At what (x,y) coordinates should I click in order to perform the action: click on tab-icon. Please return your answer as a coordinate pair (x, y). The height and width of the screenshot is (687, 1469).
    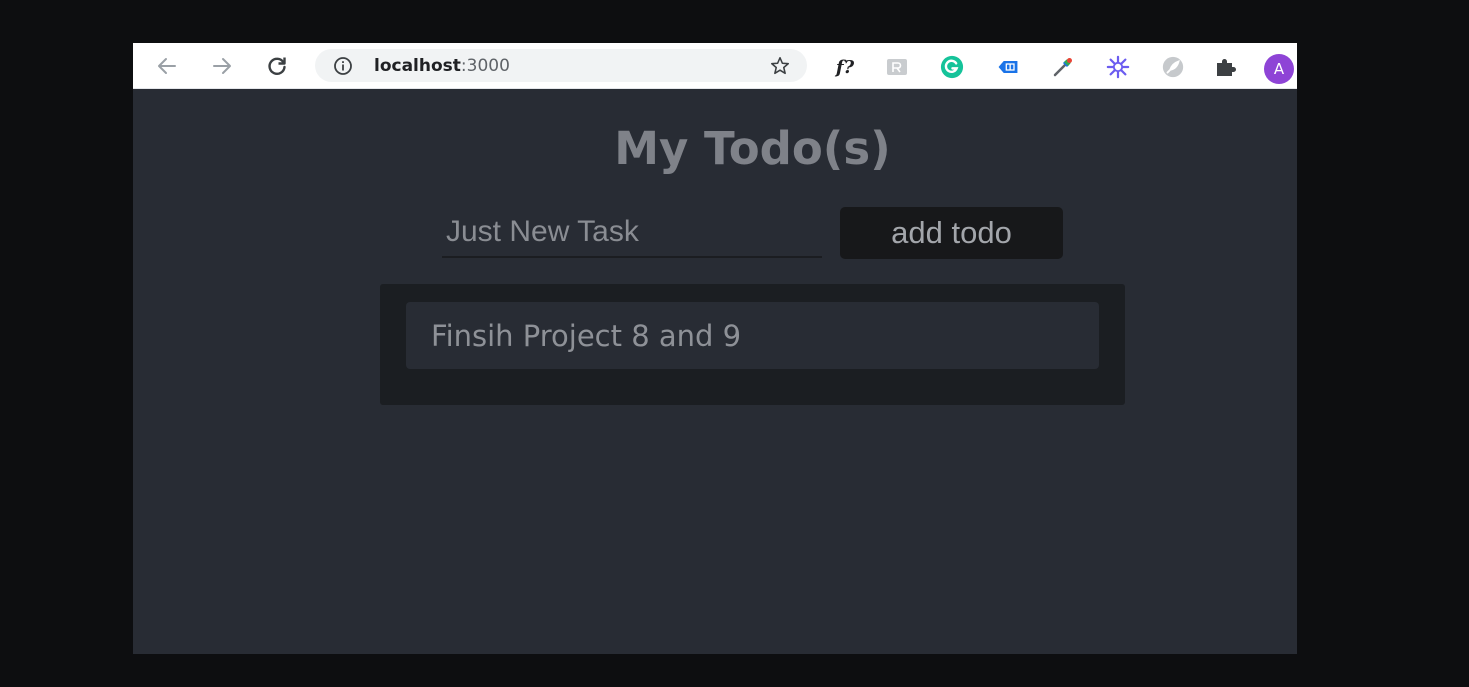
    Looking at the image, I should click on (1008, 67).